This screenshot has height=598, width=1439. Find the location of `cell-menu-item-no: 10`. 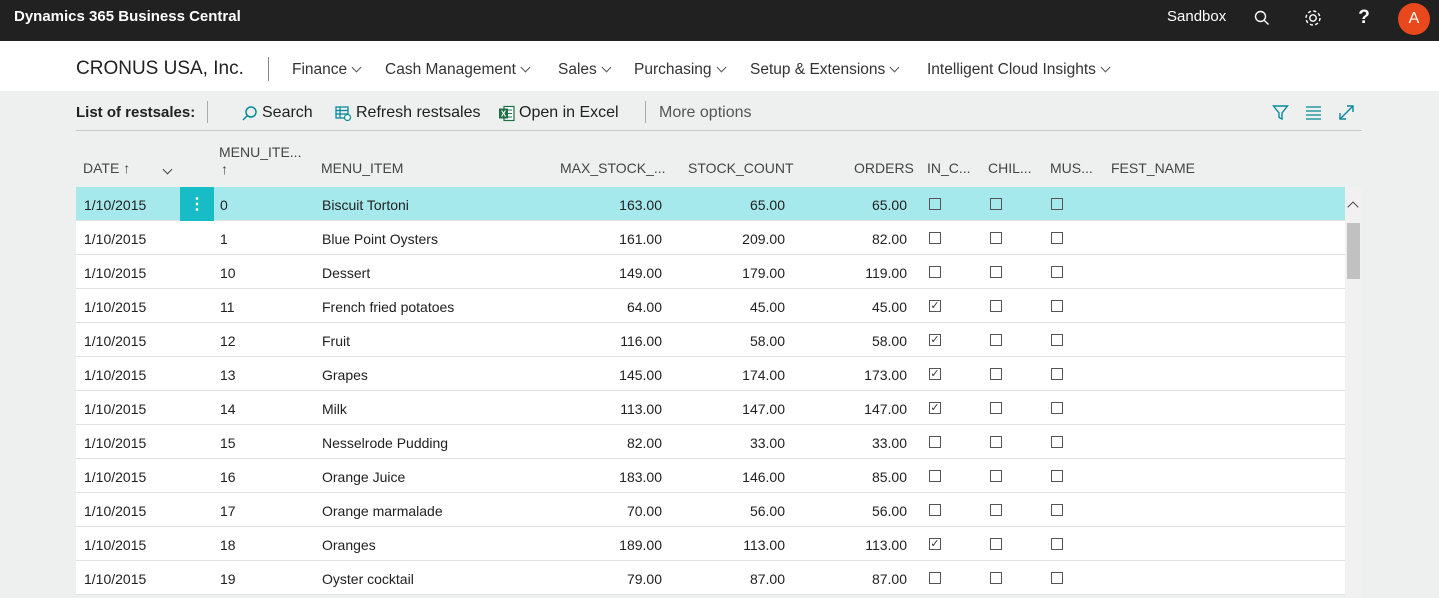

cell-menu-item-no: 10 is located at coordinates (228, 273).